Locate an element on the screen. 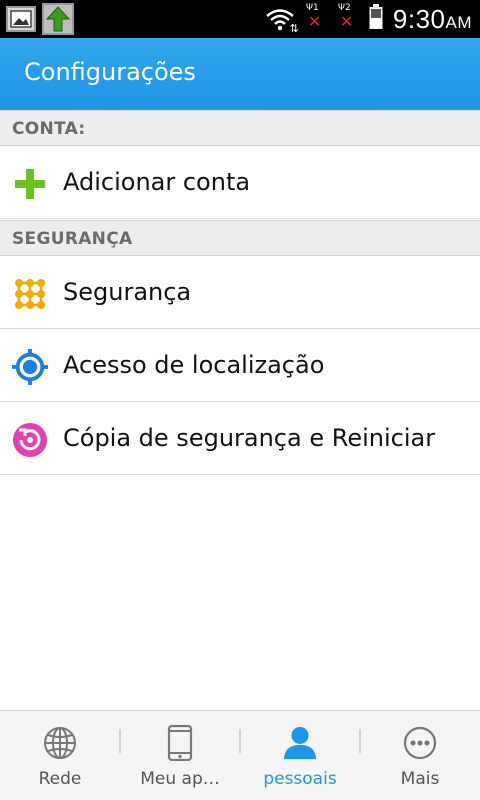 Image resolution: width=480 pixels, height=800 pixels. list-item-backup-reset: Cópia de segurança e Reiniciar is located at coordinates (240, 438).